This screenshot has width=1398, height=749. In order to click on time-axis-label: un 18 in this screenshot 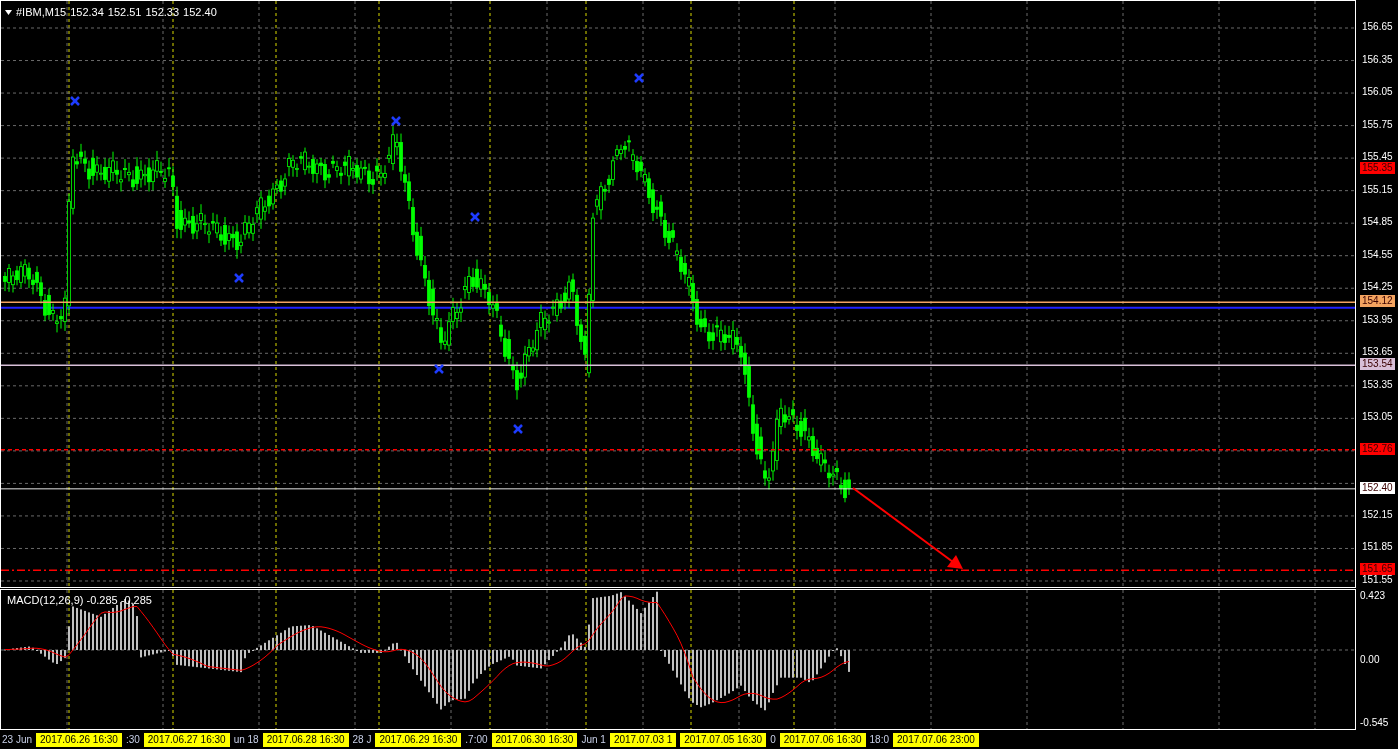, I will do `click(246, 739)`.